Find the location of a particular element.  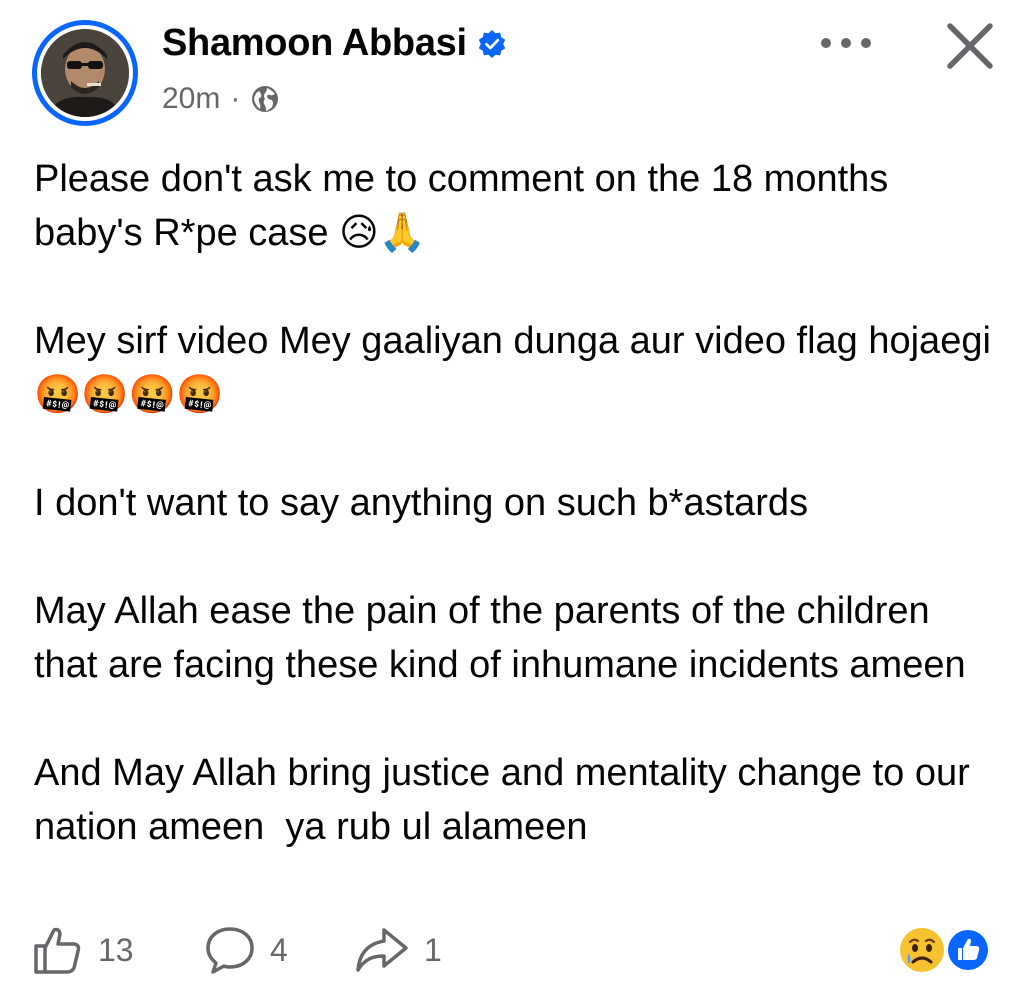

avatar-photo is located at coordinates (85, 73).